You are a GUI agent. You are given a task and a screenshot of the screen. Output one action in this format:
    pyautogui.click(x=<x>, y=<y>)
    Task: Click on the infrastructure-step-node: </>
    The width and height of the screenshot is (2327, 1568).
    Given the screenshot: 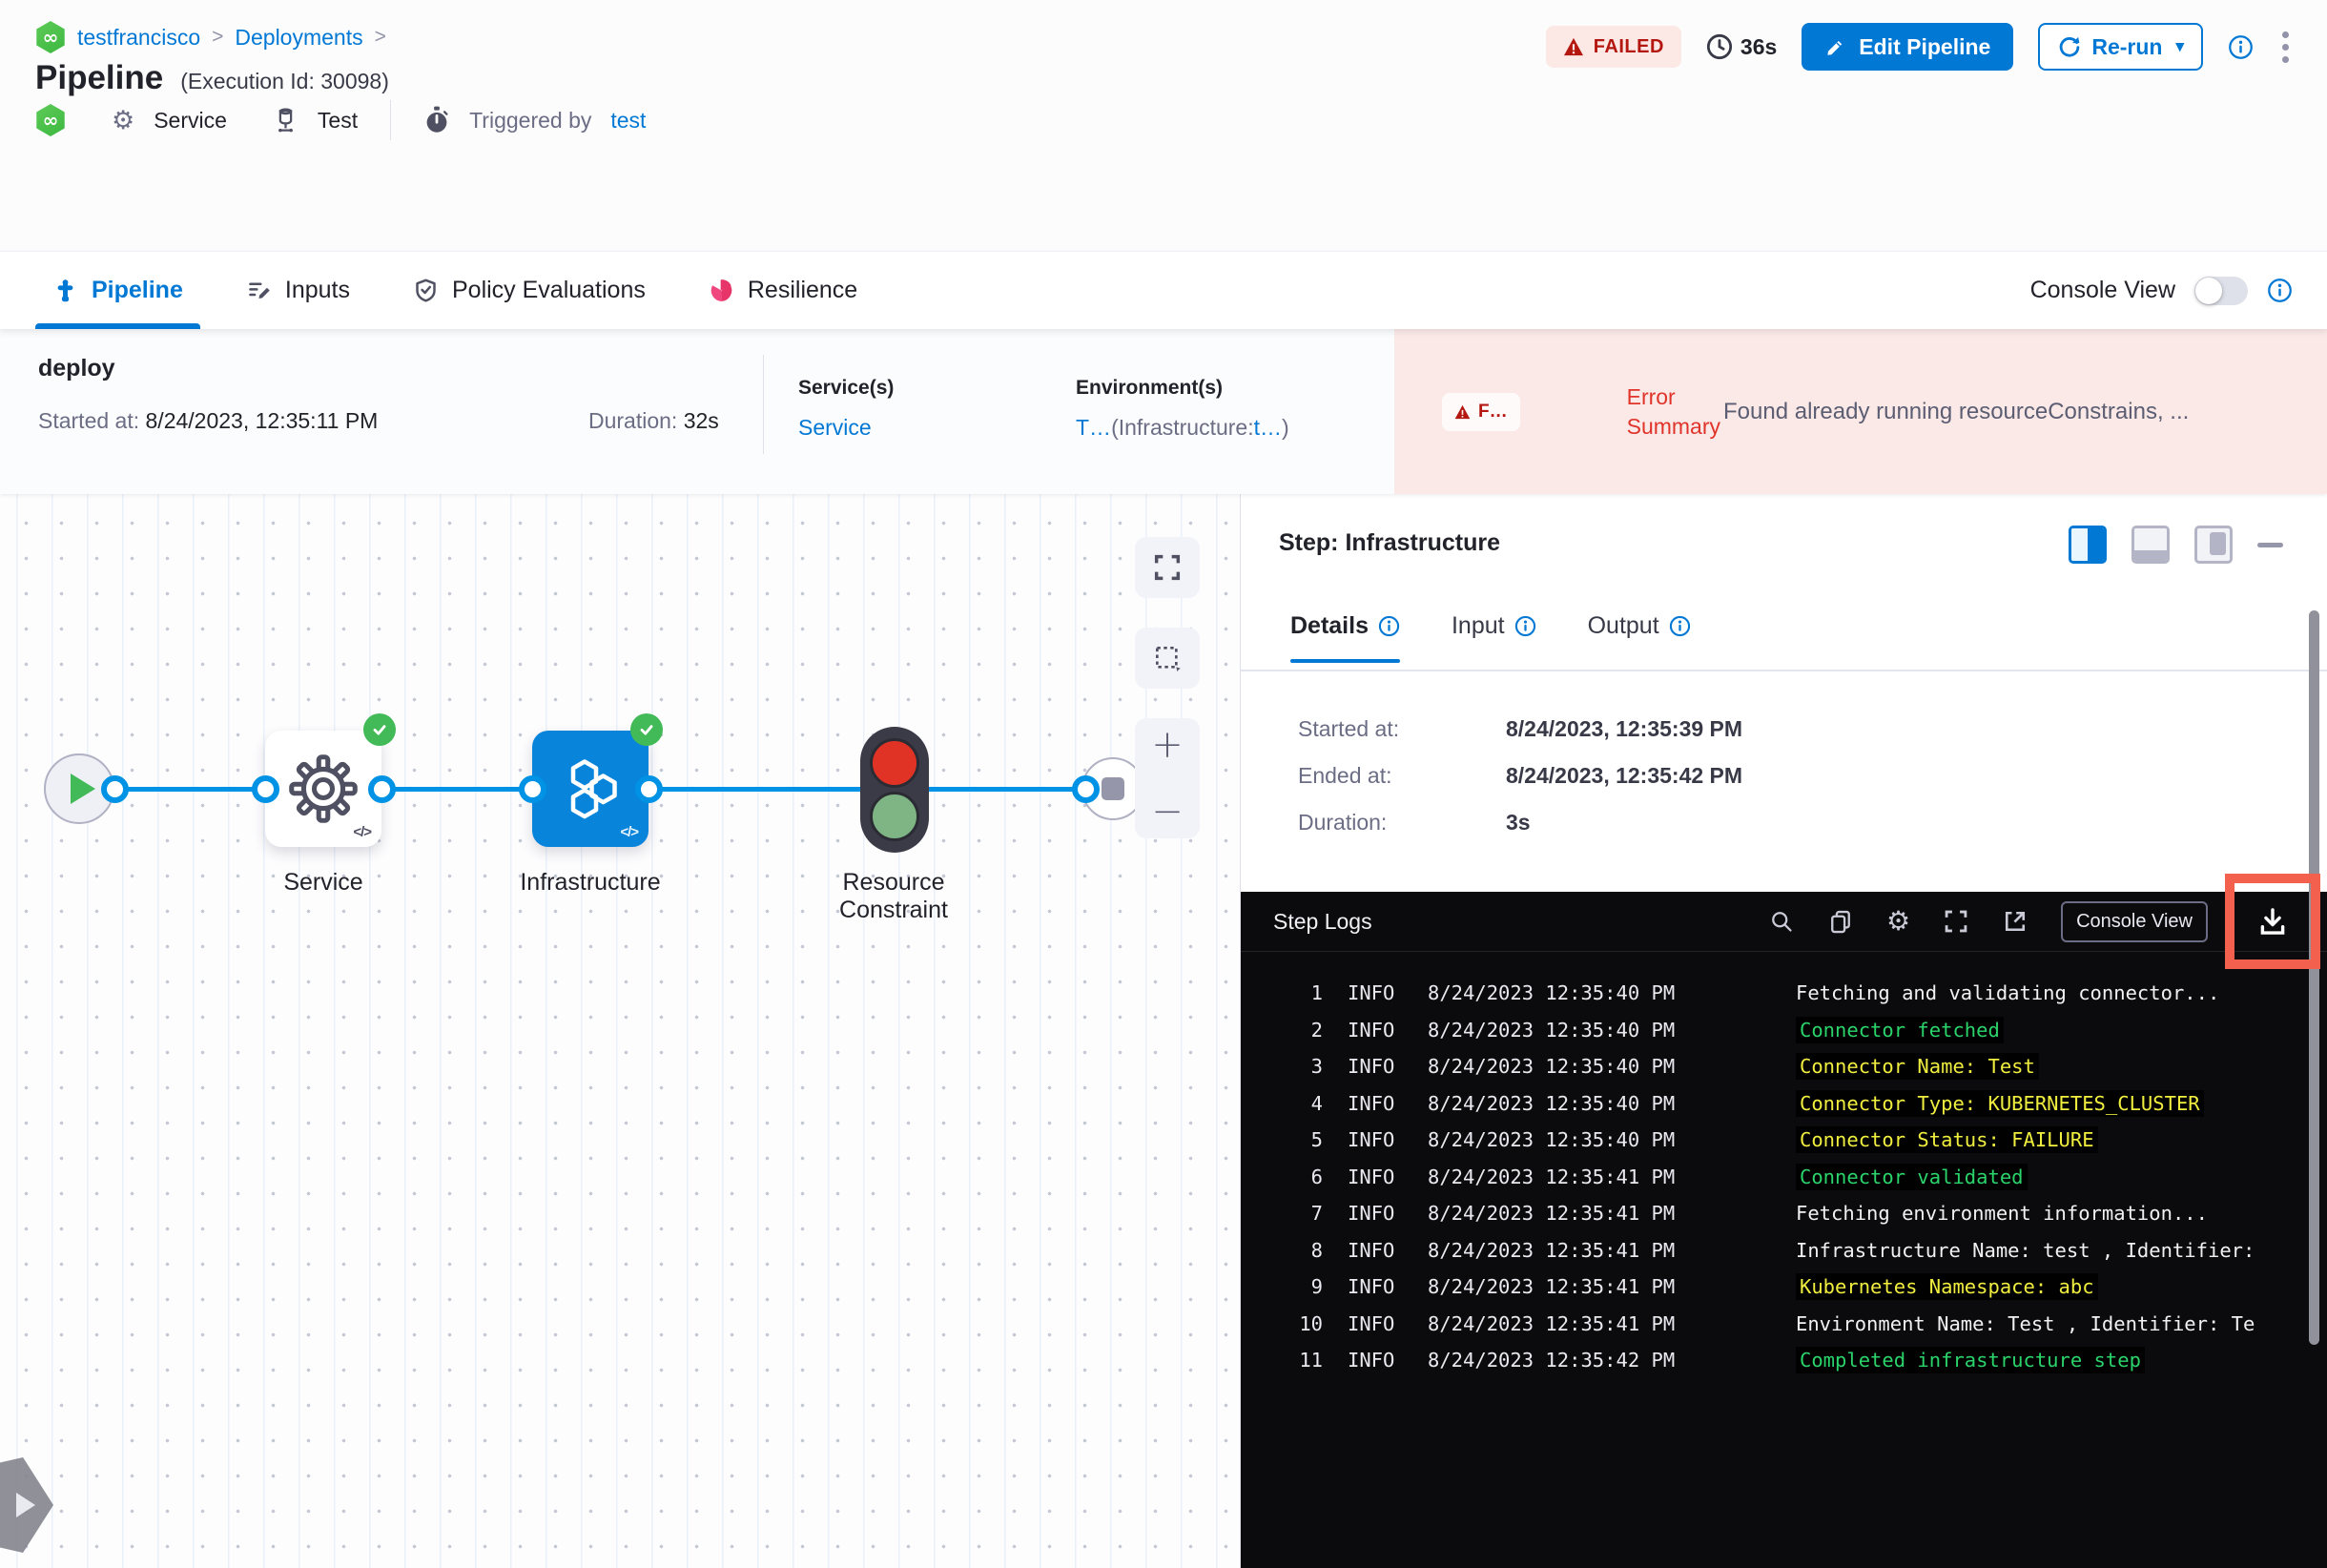 What is the action you would take?
    pyautogui.click(x=590, y=789)
    